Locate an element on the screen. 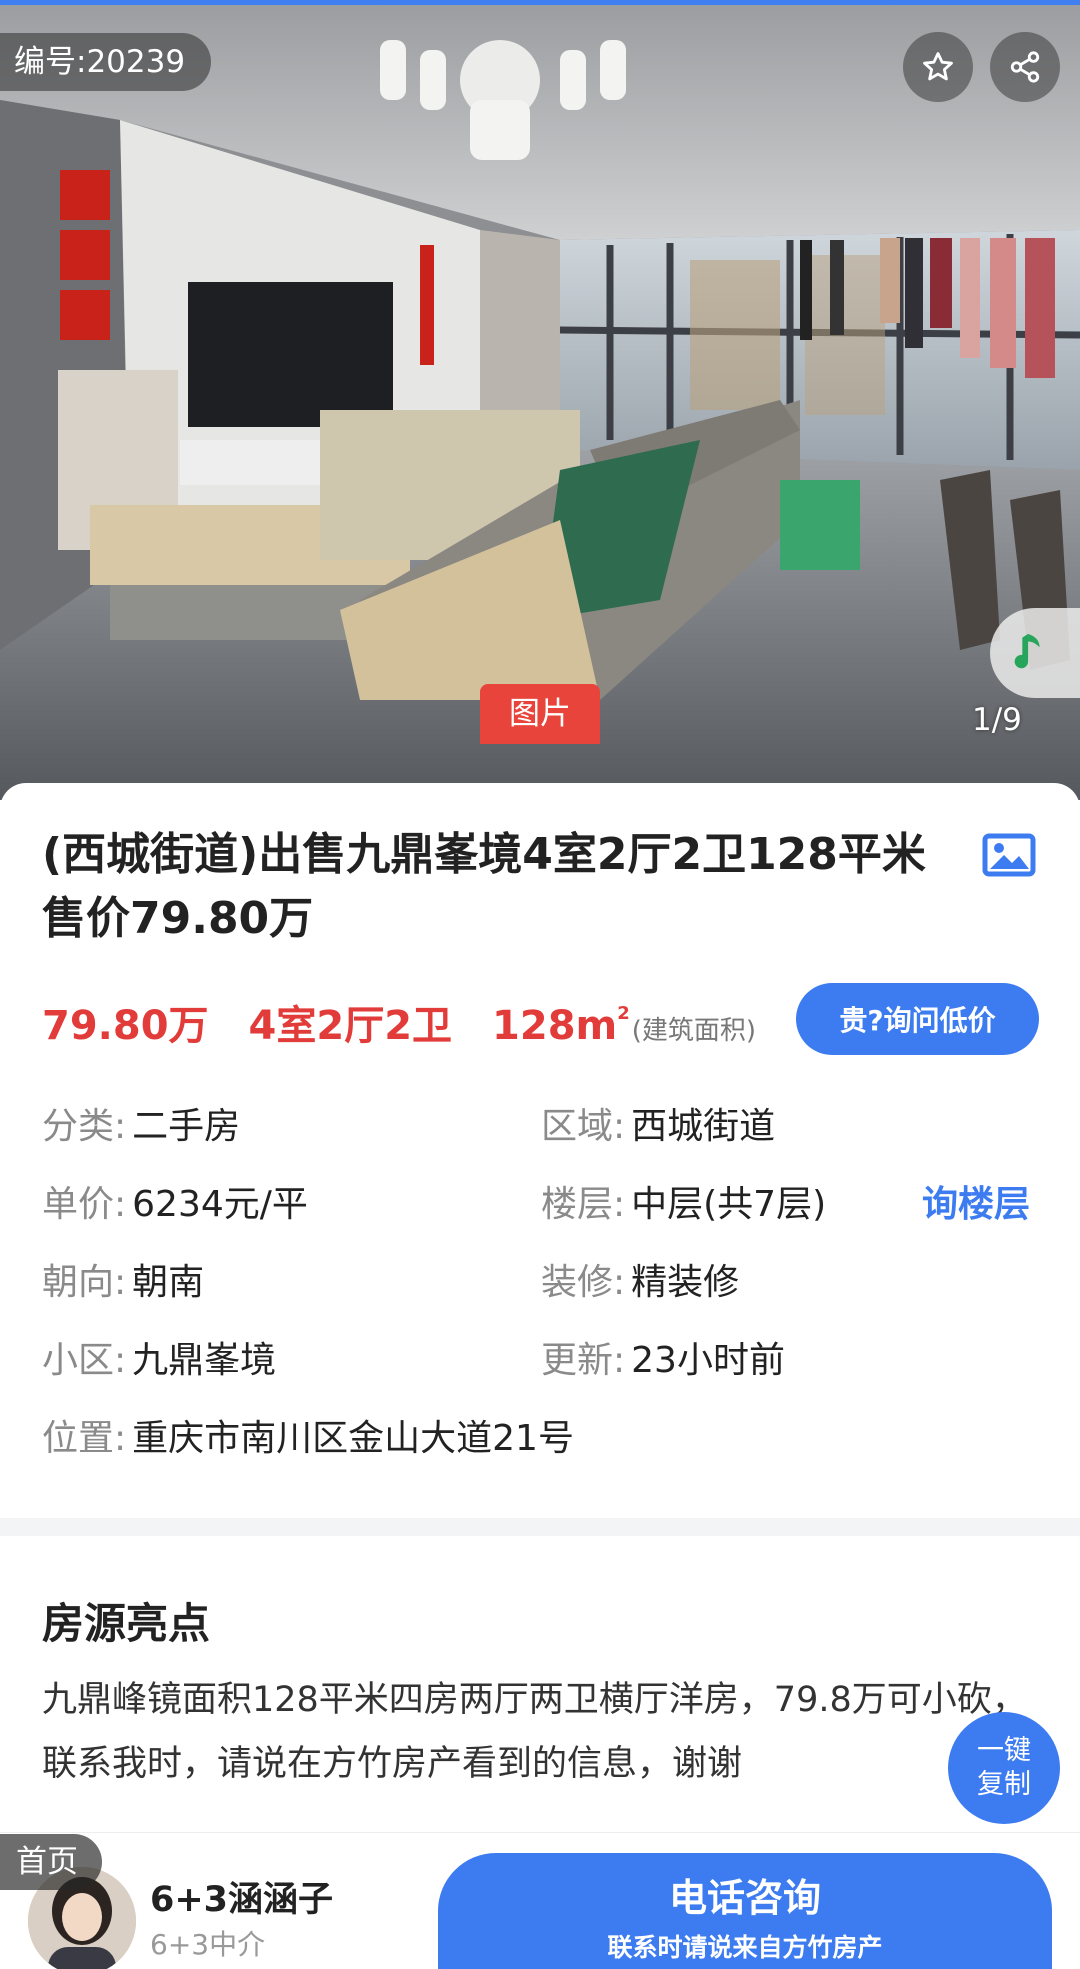 The height and width of the screenshot is (1969, 1080). ask-lower-price-button: 贵?询问低价 is located at coordinates (917, 1019).